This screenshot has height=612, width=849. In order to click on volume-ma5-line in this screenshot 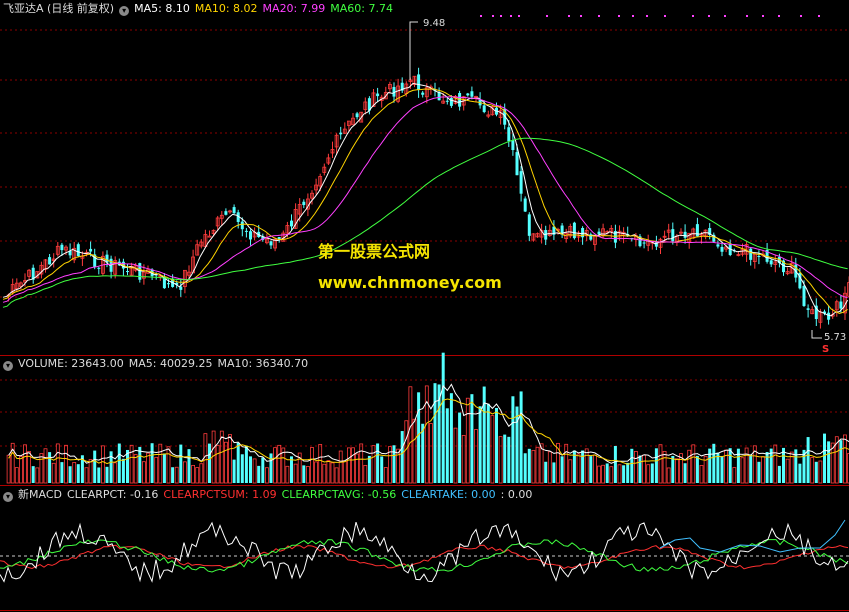, I will do `click(428, 423)`.